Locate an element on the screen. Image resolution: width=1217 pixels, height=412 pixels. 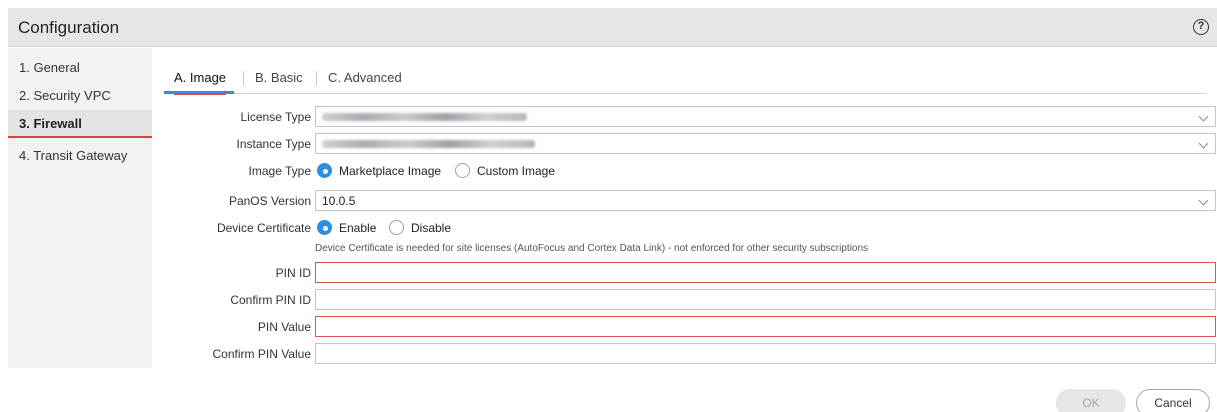
panos-version-select: 10.0.5 is located at coordinates (765, 200).